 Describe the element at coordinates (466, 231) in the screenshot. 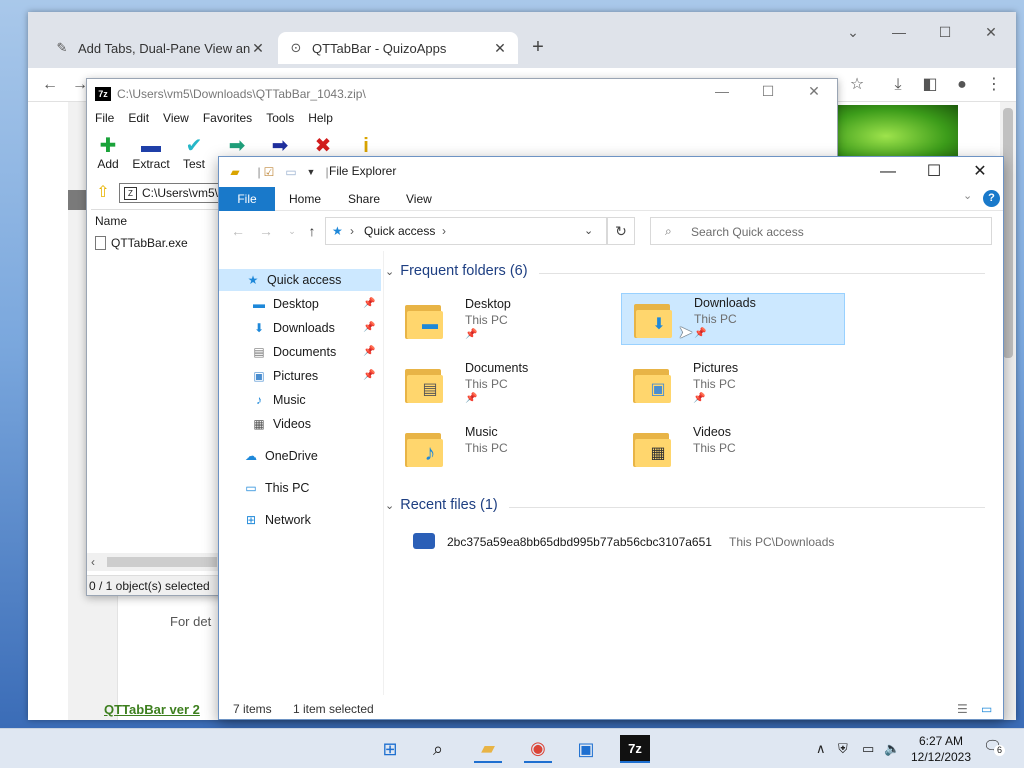

I see `address-bar: ★ › Quick access › ⌄` at that location.